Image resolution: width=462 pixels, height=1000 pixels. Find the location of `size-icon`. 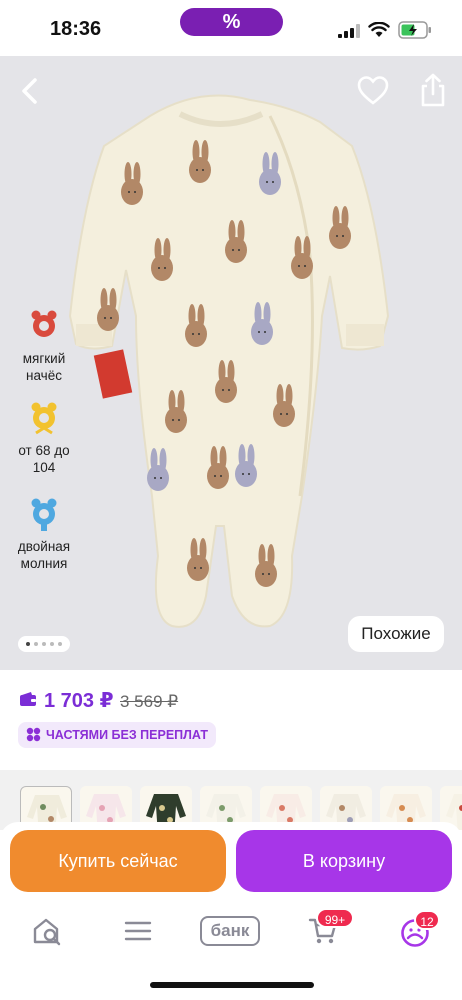

size-icon is located at coordinates (44, 418).